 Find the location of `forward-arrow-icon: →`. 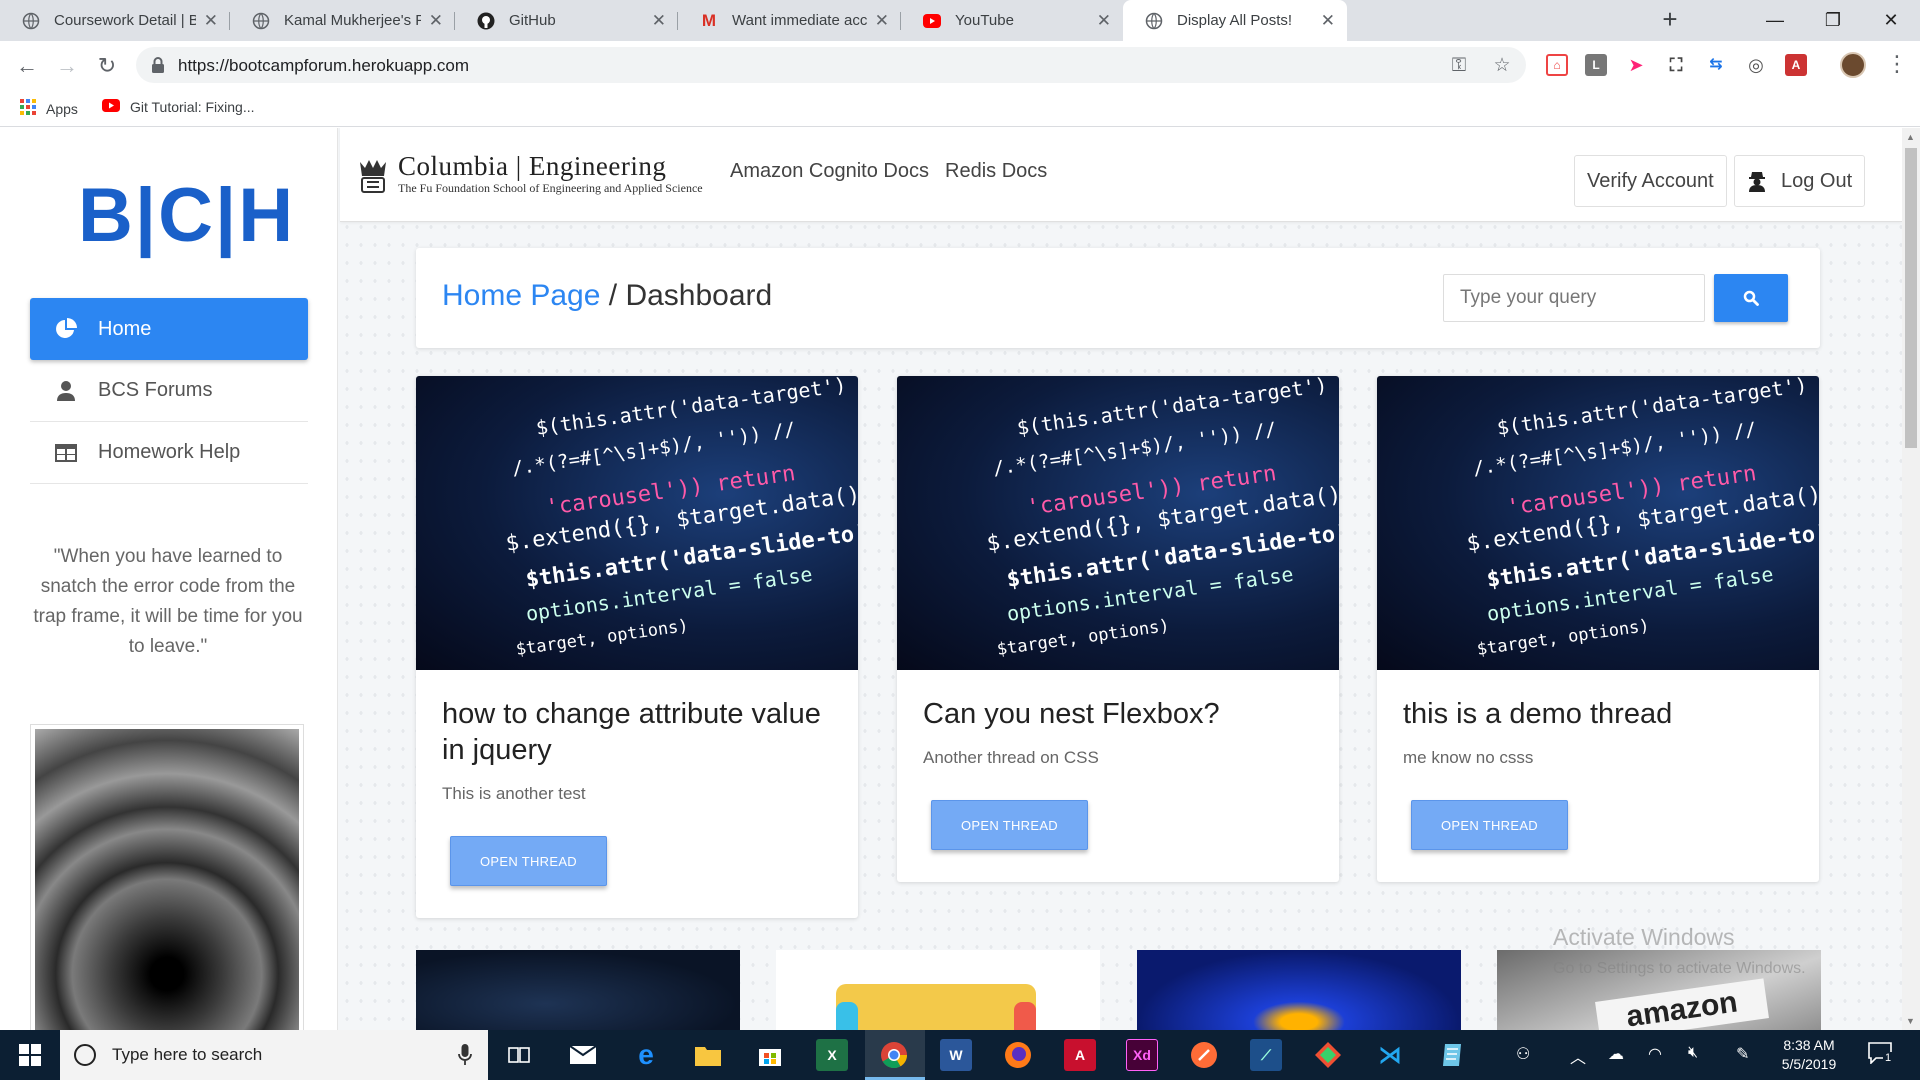

forward-arrow-icon: → is located at coordinates (67, 66).